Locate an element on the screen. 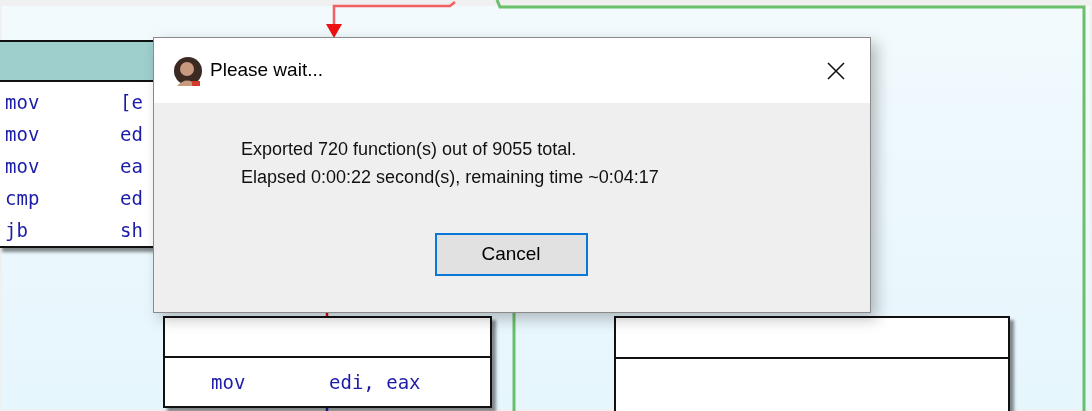 The height and width of the screenshot is (411, 1092). close-icon is located at coordinates (836, 70).